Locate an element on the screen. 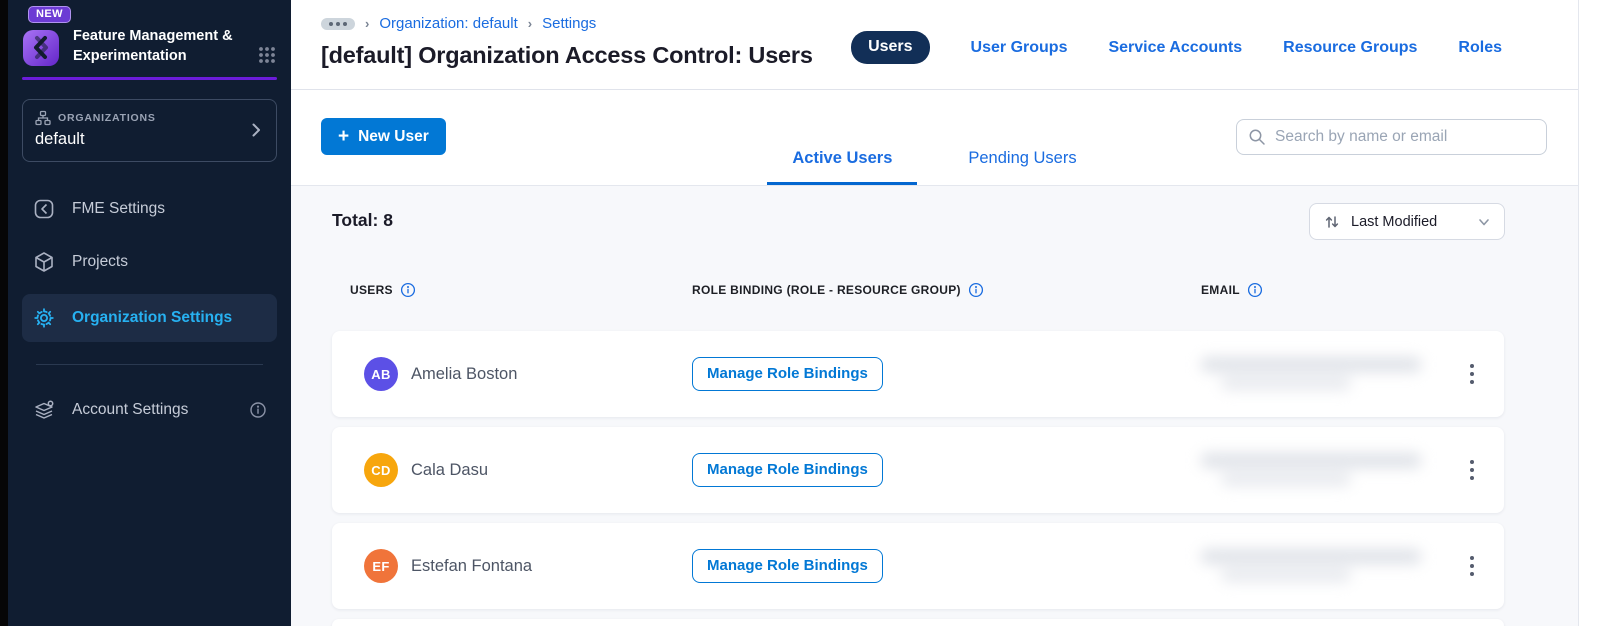 Image resolution: width=1600 pixels, height=626 pixels. table-row: CD Cala Dasu Manage Role Bindings is located at coordinates (918, 470).